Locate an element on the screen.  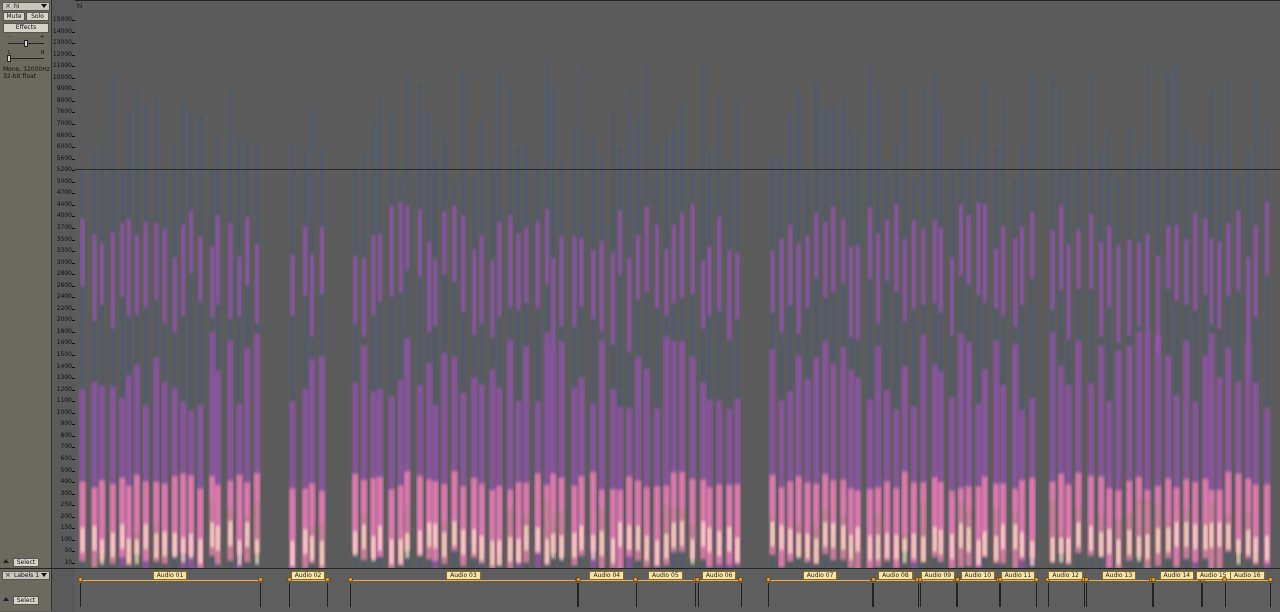
gain-min-label: - is located at coordinates (10, 37).